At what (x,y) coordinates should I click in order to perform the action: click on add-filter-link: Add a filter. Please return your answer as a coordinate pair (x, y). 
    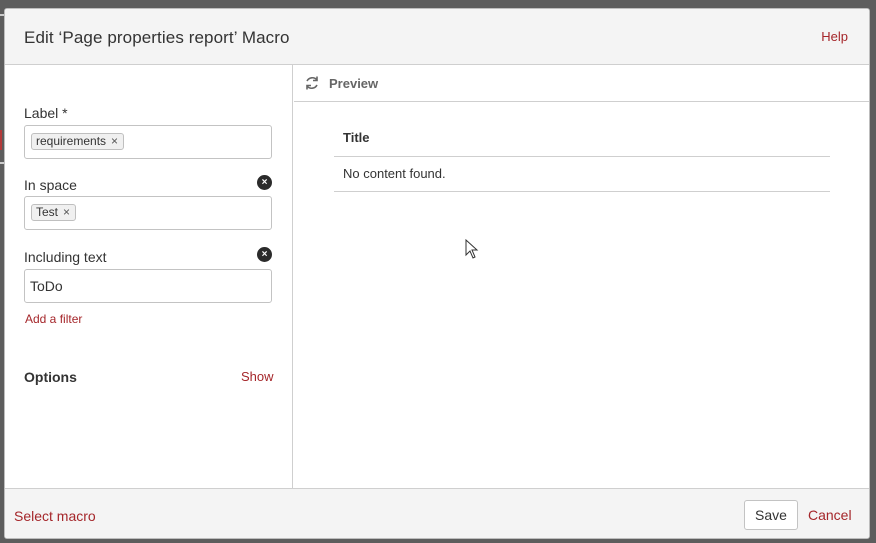
    Looking at the image, I should click on (53, 319).